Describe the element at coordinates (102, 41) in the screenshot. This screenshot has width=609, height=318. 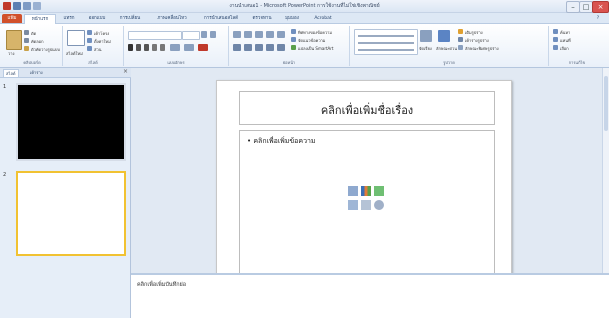
I see `reset-button: ตั้งค่าใหม่` at that location.